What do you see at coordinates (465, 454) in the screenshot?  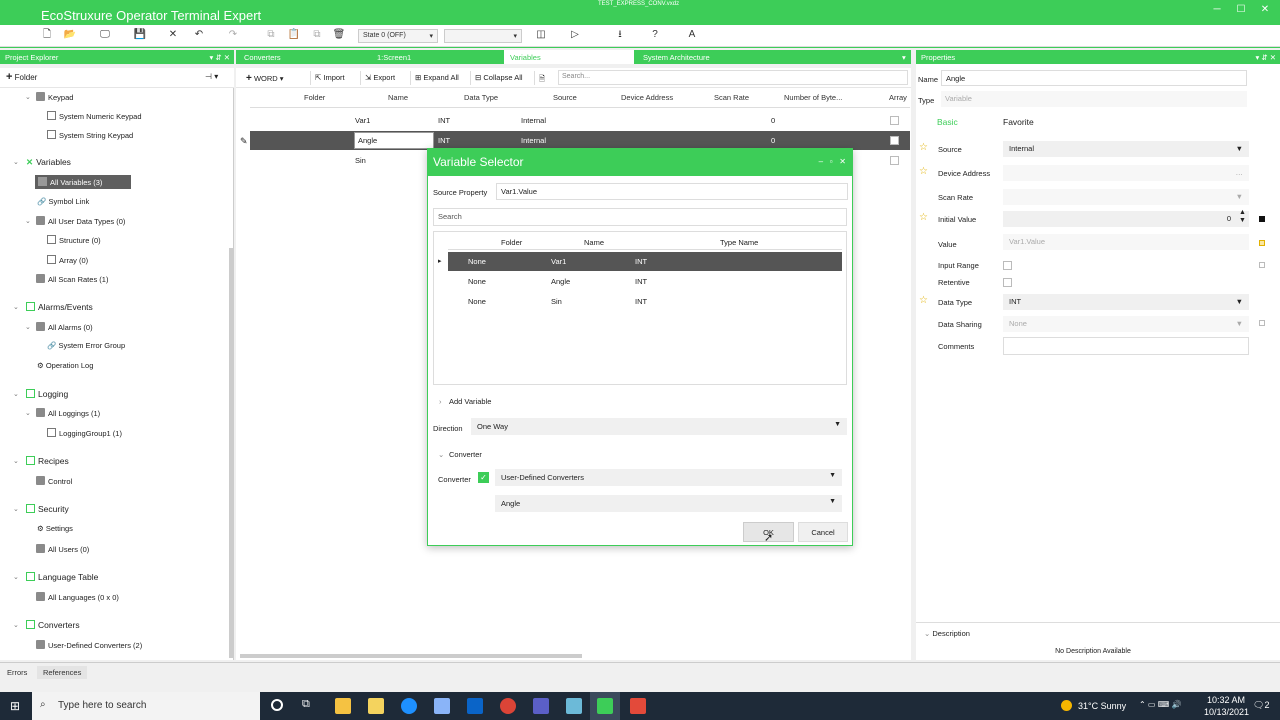 I see `converter-section-header: Converter` at bounding box center [465, 454].